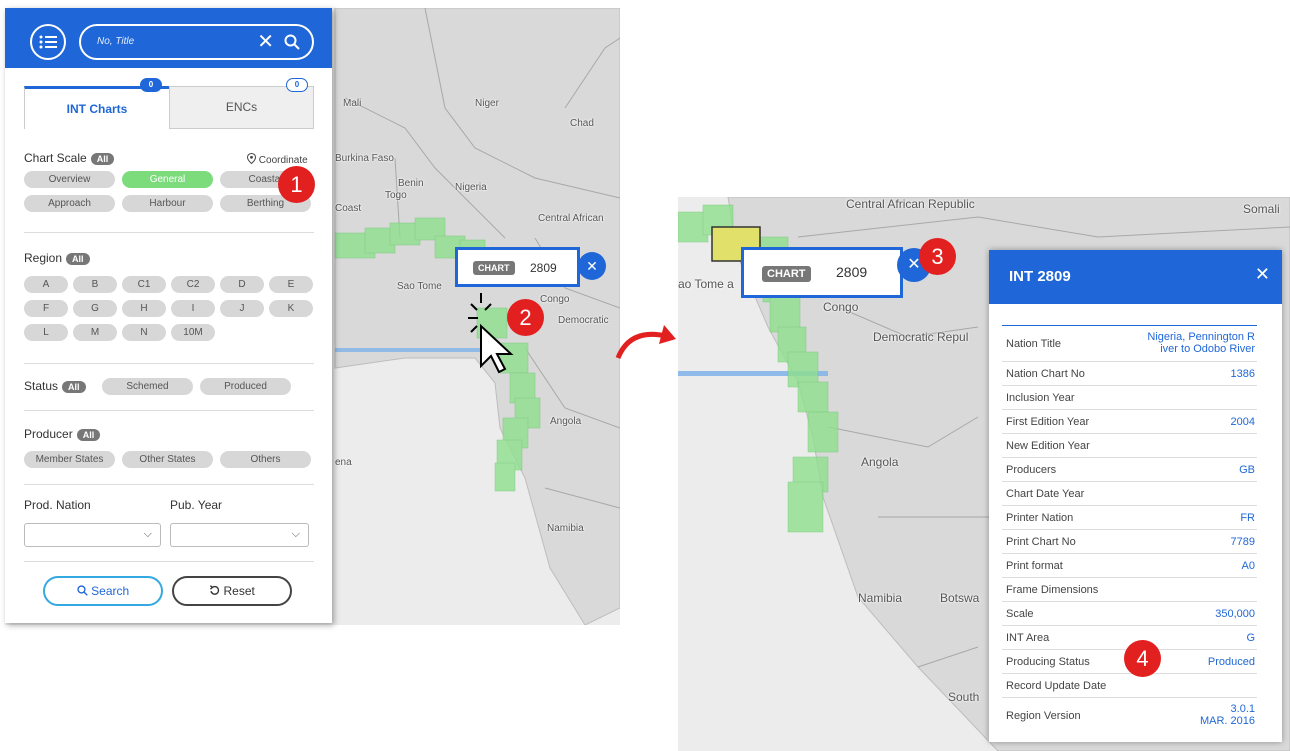 Image resolution: width=1290 pixels, height=751 pixels. What do you see at coordinates (232, 591) in the screenshot?
I see `reset-button: Reset` at bounding box center [232, 591].